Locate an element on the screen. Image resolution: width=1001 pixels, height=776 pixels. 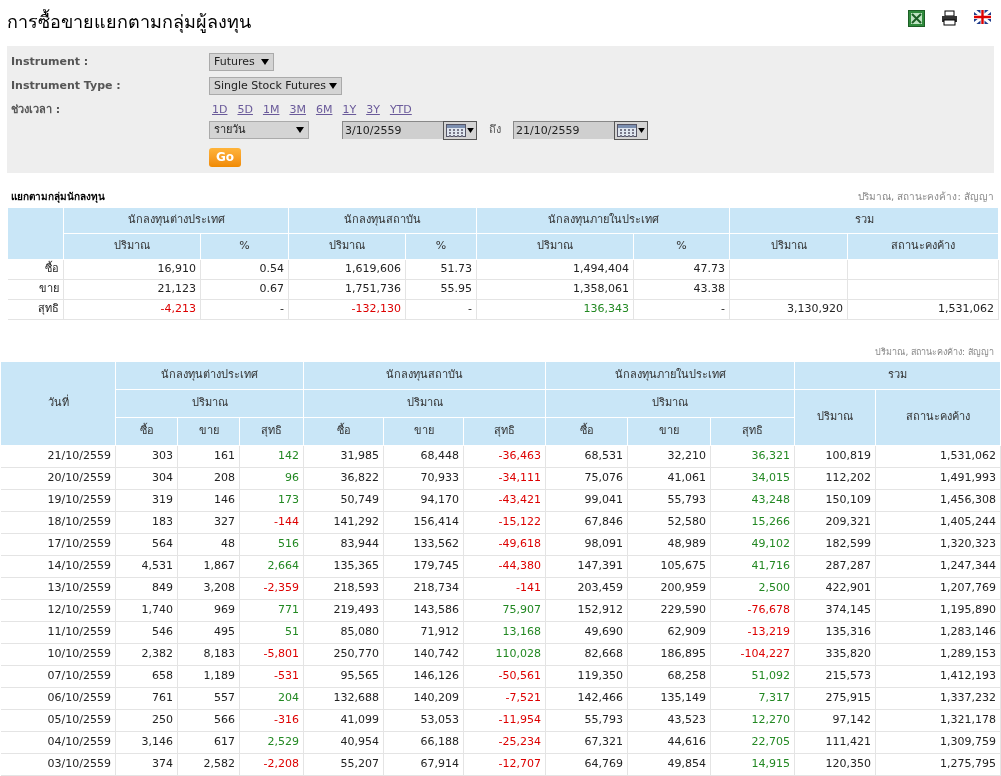
table-cell: 94,170 is located at coordinates (423, 500).